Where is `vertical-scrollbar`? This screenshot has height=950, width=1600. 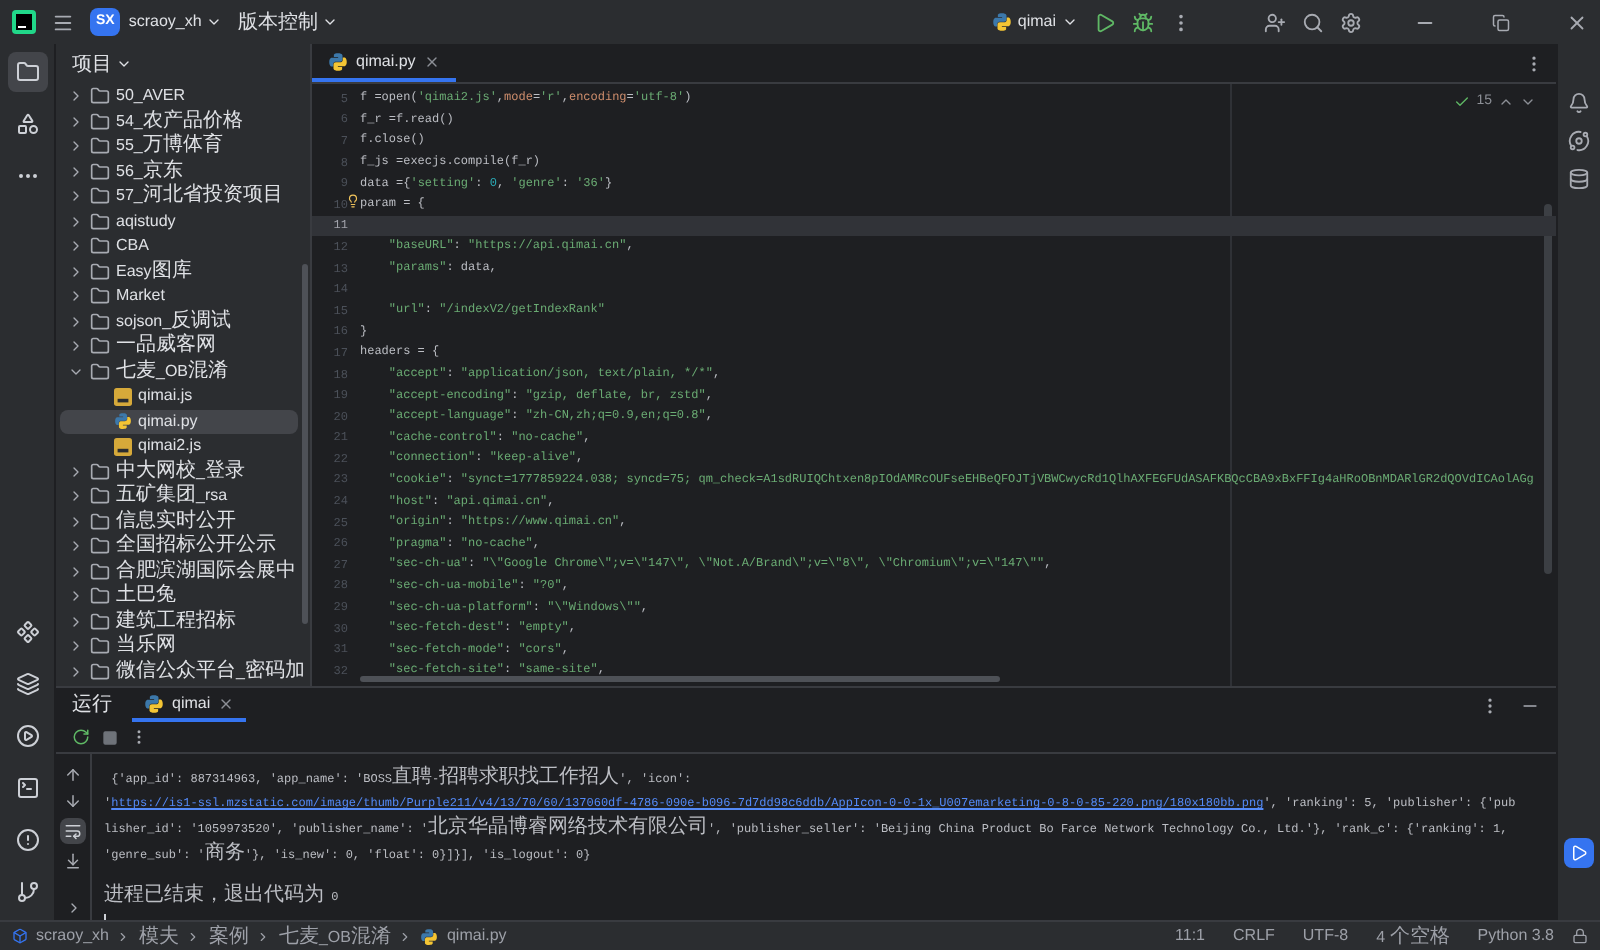
vertical-scrollbar is located at coordinates (1548, 389).